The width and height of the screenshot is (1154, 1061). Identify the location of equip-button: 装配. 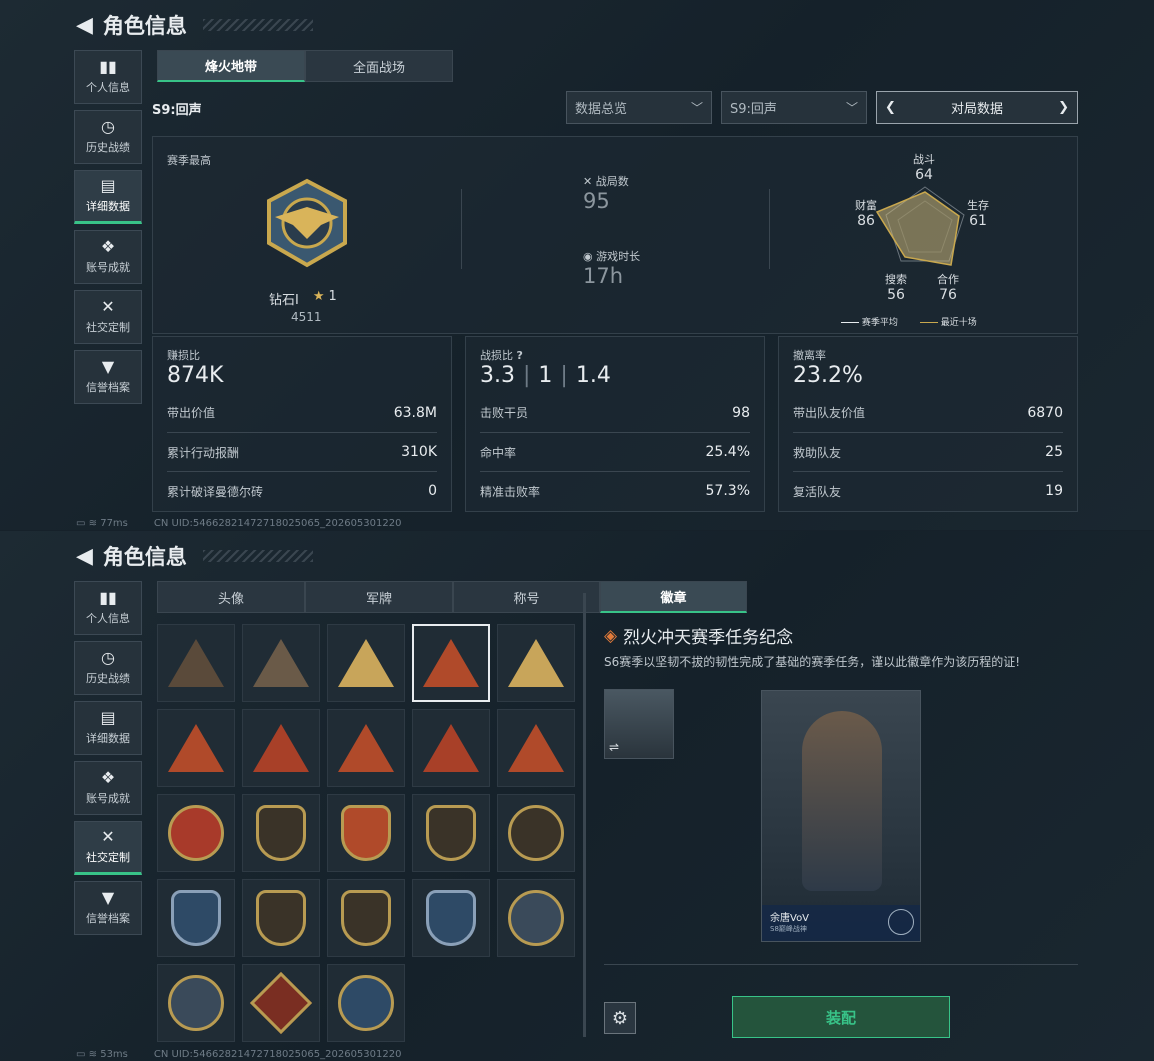
(841, 1017).